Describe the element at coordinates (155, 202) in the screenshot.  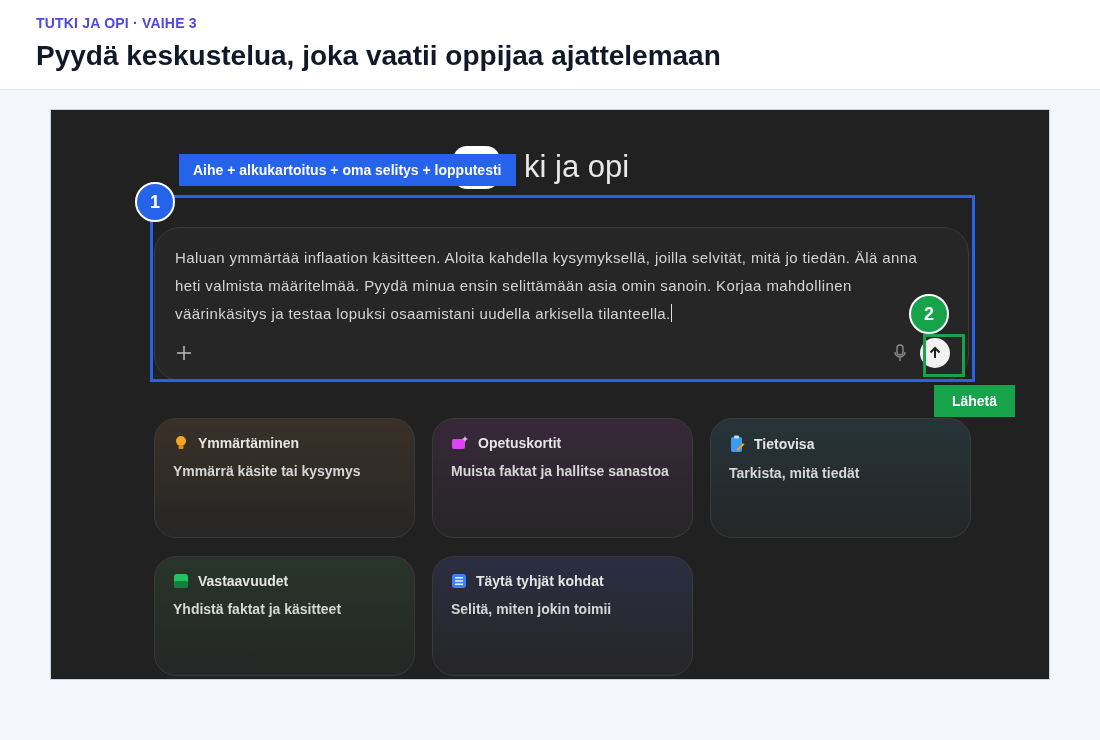
I see `step-badge: 1` at that location.